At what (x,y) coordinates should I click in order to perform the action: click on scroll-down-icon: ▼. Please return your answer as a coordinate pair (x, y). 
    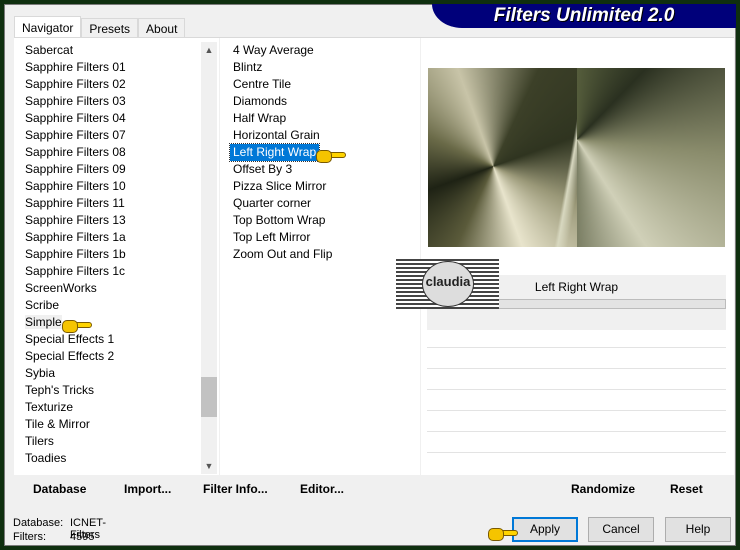
    Looking at the image, I should click on (209, 466).